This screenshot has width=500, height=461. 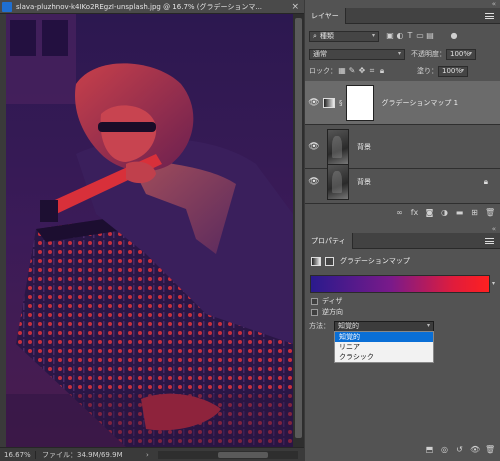 I want to click on filter-smartobject-icon: ▤, so click(x=430, y=36).